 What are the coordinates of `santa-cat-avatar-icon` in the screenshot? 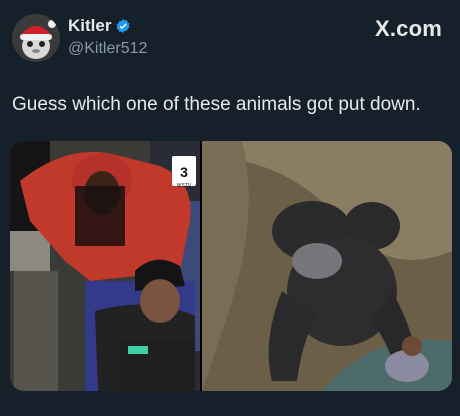 It's located at (36, 38).